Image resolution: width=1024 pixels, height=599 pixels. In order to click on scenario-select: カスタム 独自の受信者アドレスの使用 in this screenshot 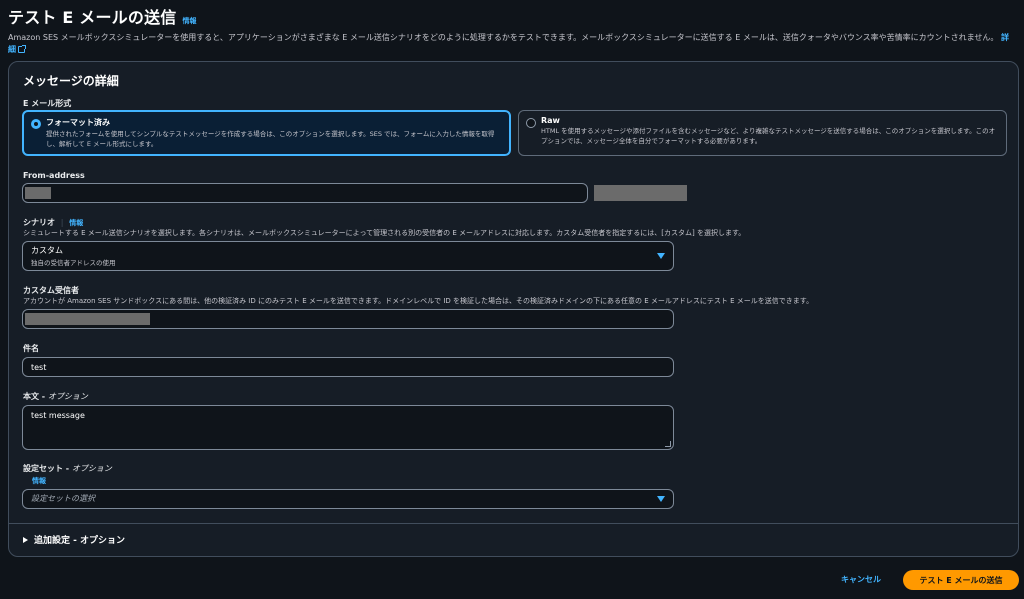, I will do `click(348, 256)`.